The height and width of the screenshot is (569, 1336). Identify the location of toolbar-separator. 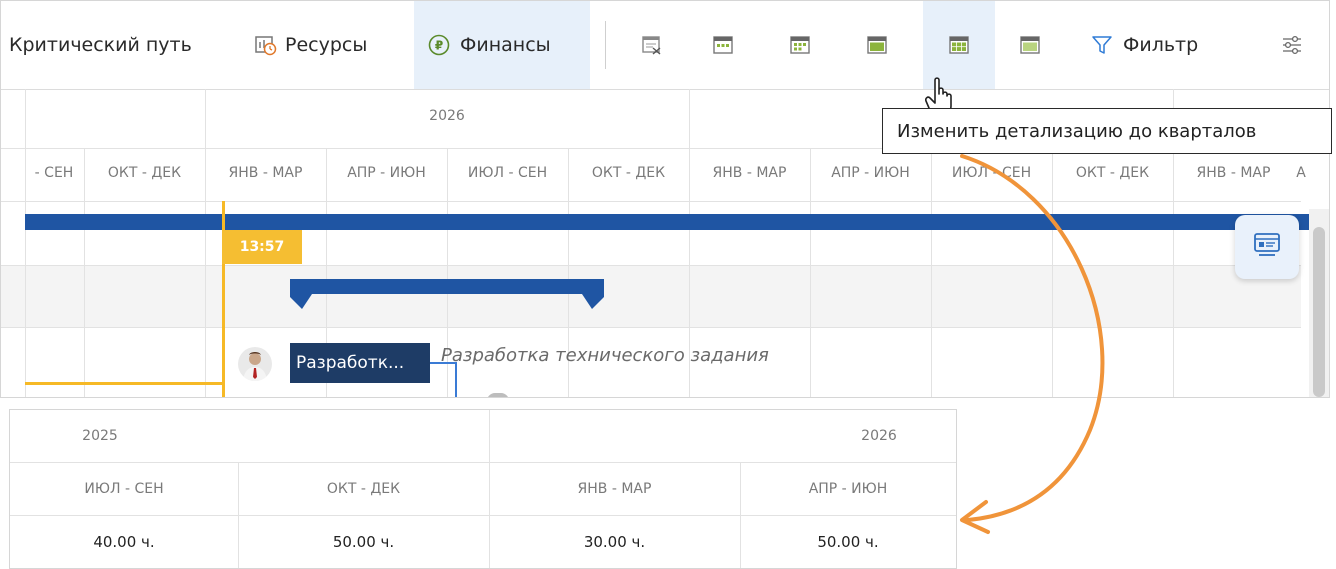
(605, 45).